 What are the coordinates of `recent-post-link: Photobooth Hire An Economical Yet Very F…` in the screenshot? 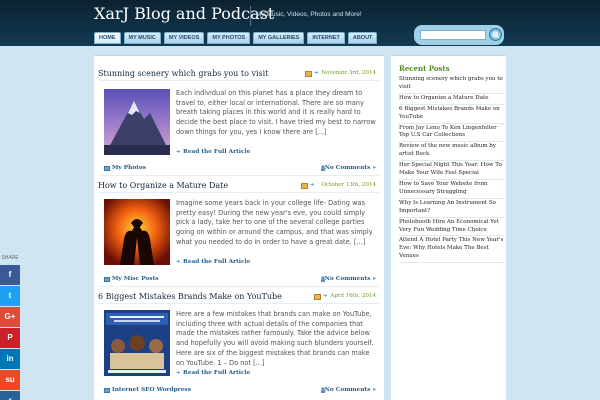 It's located at (451, 227).